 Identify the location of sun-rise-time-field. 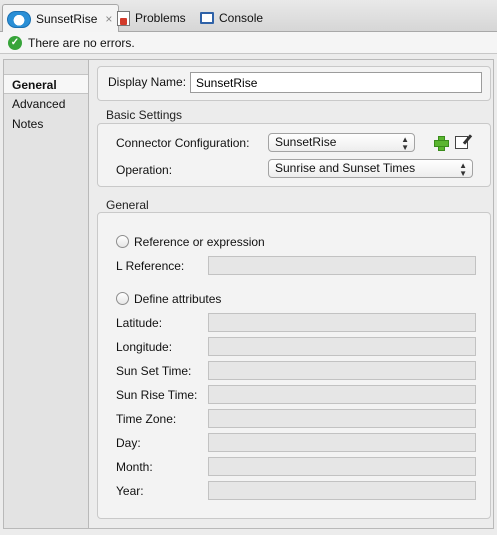
(342, 394).